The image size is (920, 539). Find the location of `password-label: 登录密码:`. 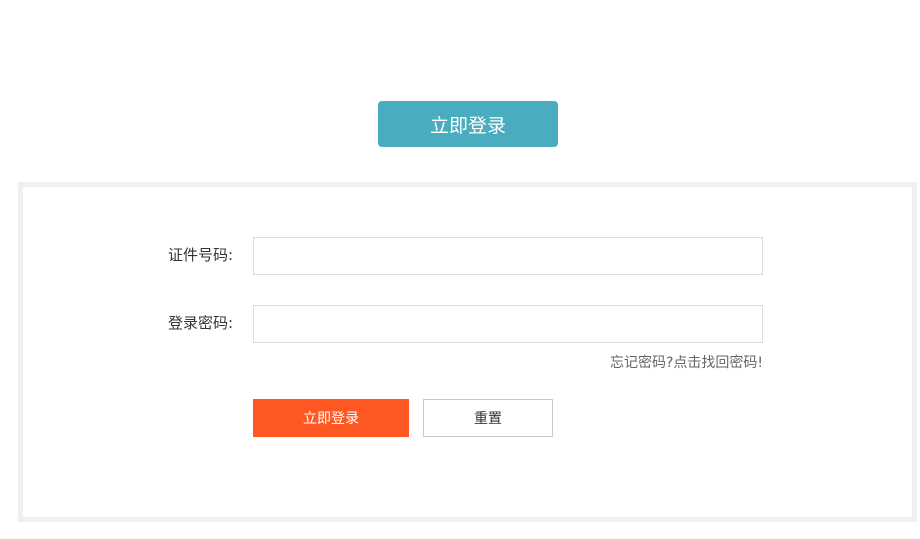

password-label: 登录密码: is located at coordinates (200, 323).